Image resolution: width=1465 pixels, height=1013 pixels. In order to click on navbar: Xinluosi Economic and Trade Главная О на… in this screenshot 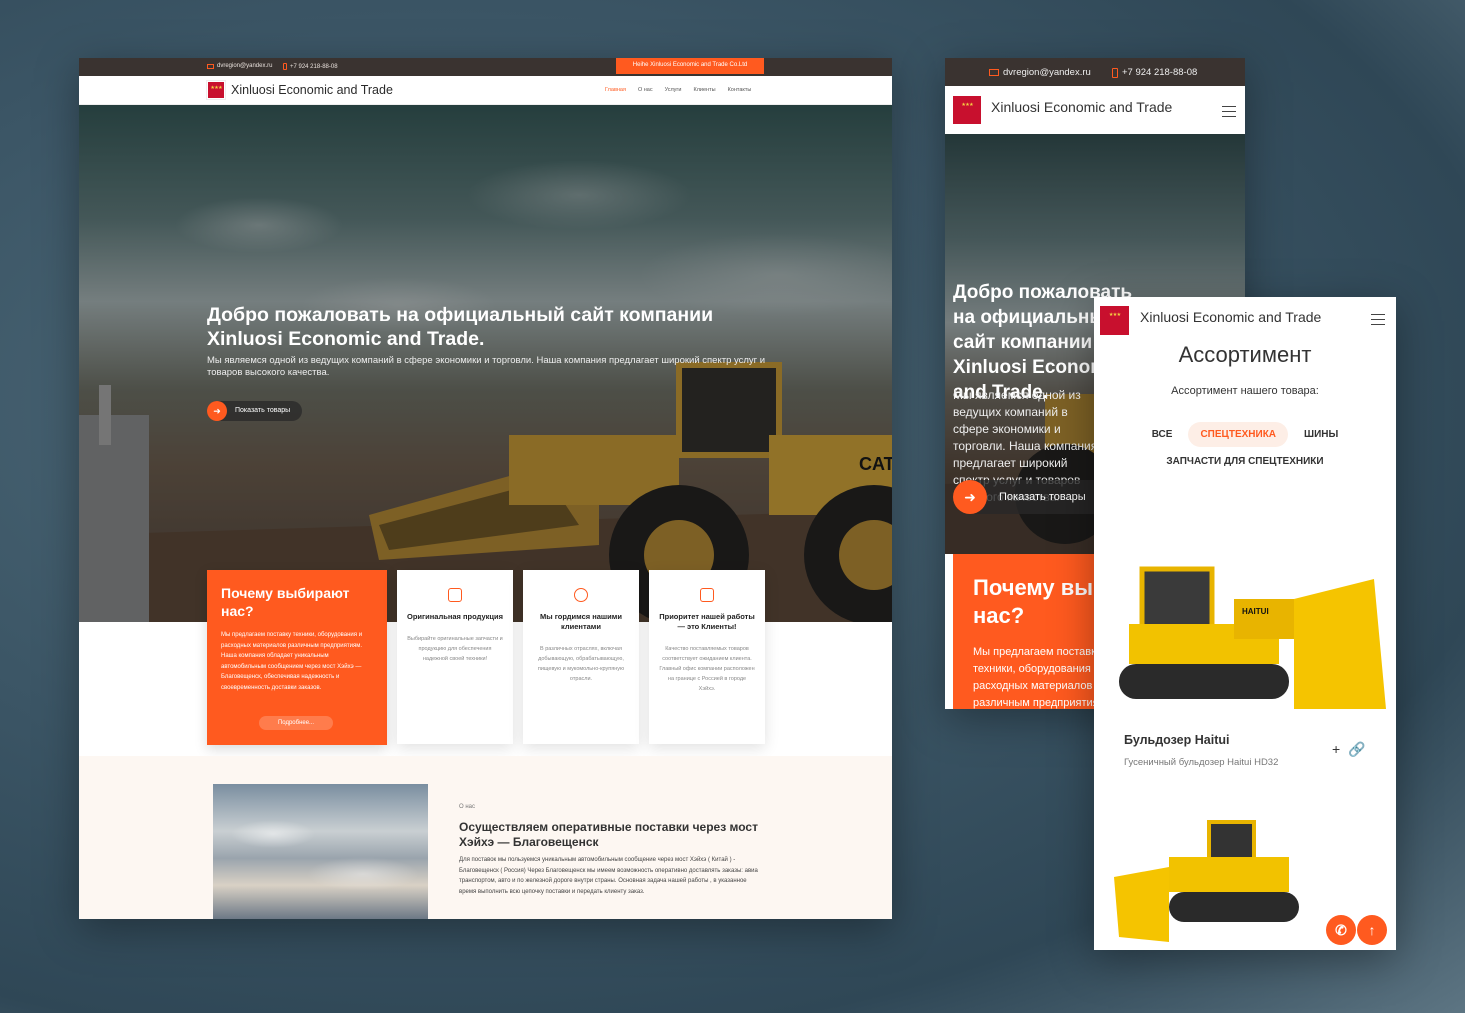, I will do `click(485, 90)`.